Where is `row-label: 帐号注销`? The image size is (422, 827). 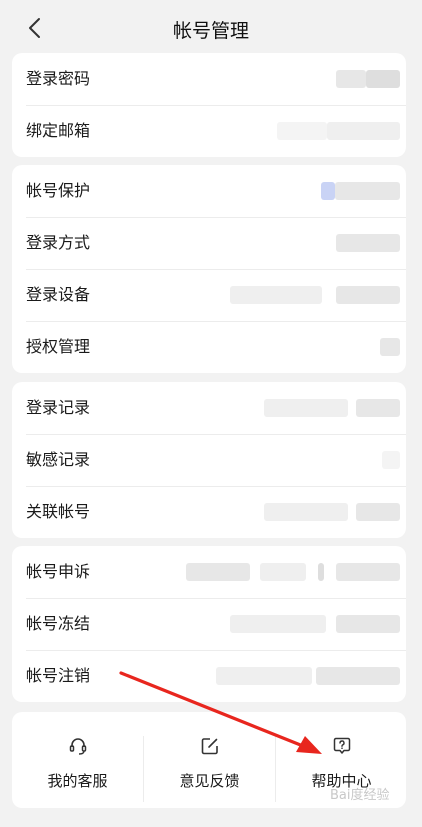 row-label: 帐号注销 is located at coordinates (58, 675).